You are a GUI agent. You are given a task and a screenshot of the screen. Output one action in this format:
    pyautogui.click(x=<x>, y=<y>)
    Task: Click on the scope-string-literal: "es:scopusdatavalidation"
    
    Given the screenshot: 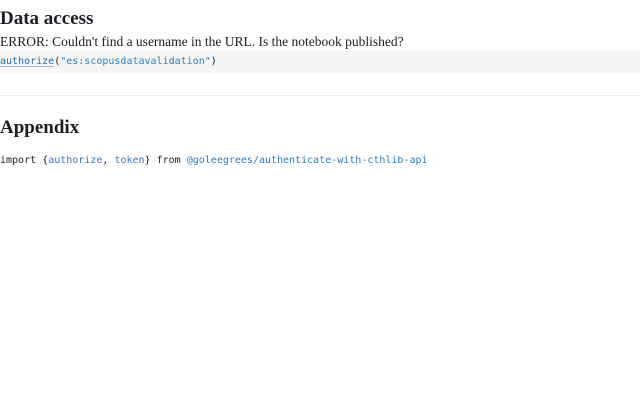 What is the action you would take?
    pyautogui.click(x=135, y=61)
    